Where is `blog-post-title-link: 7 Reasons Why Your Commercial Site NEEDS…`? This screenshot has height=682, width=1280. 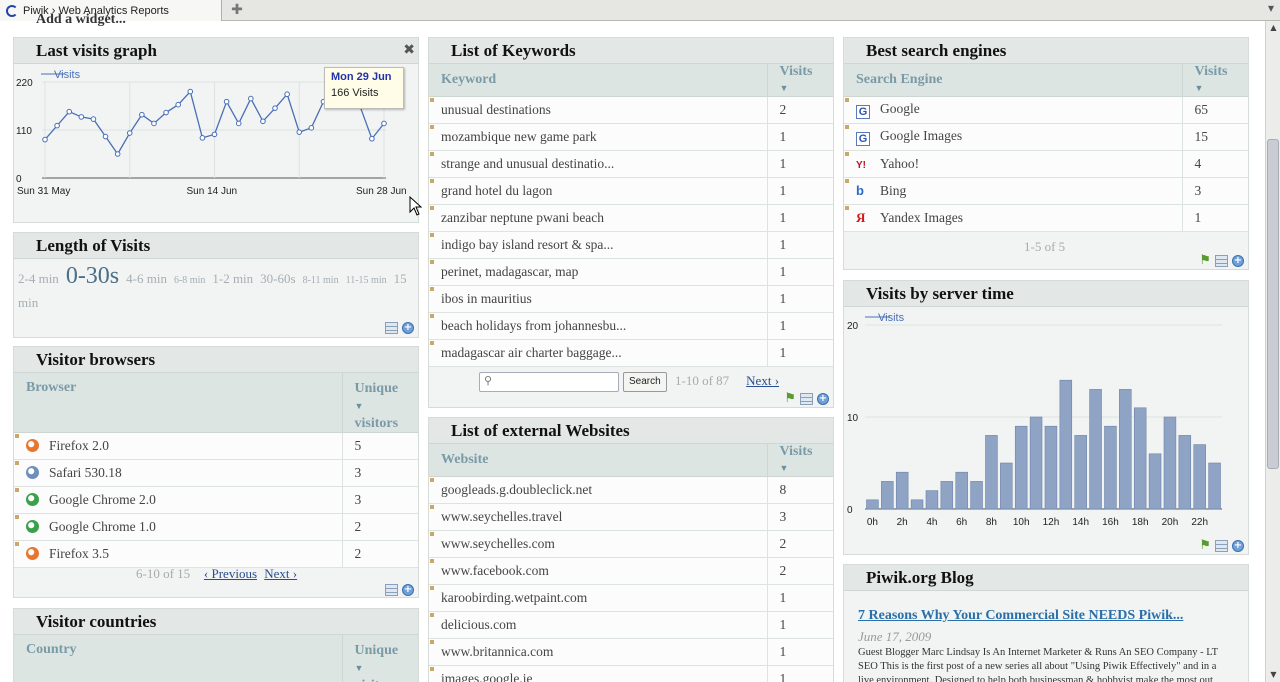 blog-post-title-link: 7 Reasons Why Your Commercial Site NEEDS… is located at coordinates (1020, 616).